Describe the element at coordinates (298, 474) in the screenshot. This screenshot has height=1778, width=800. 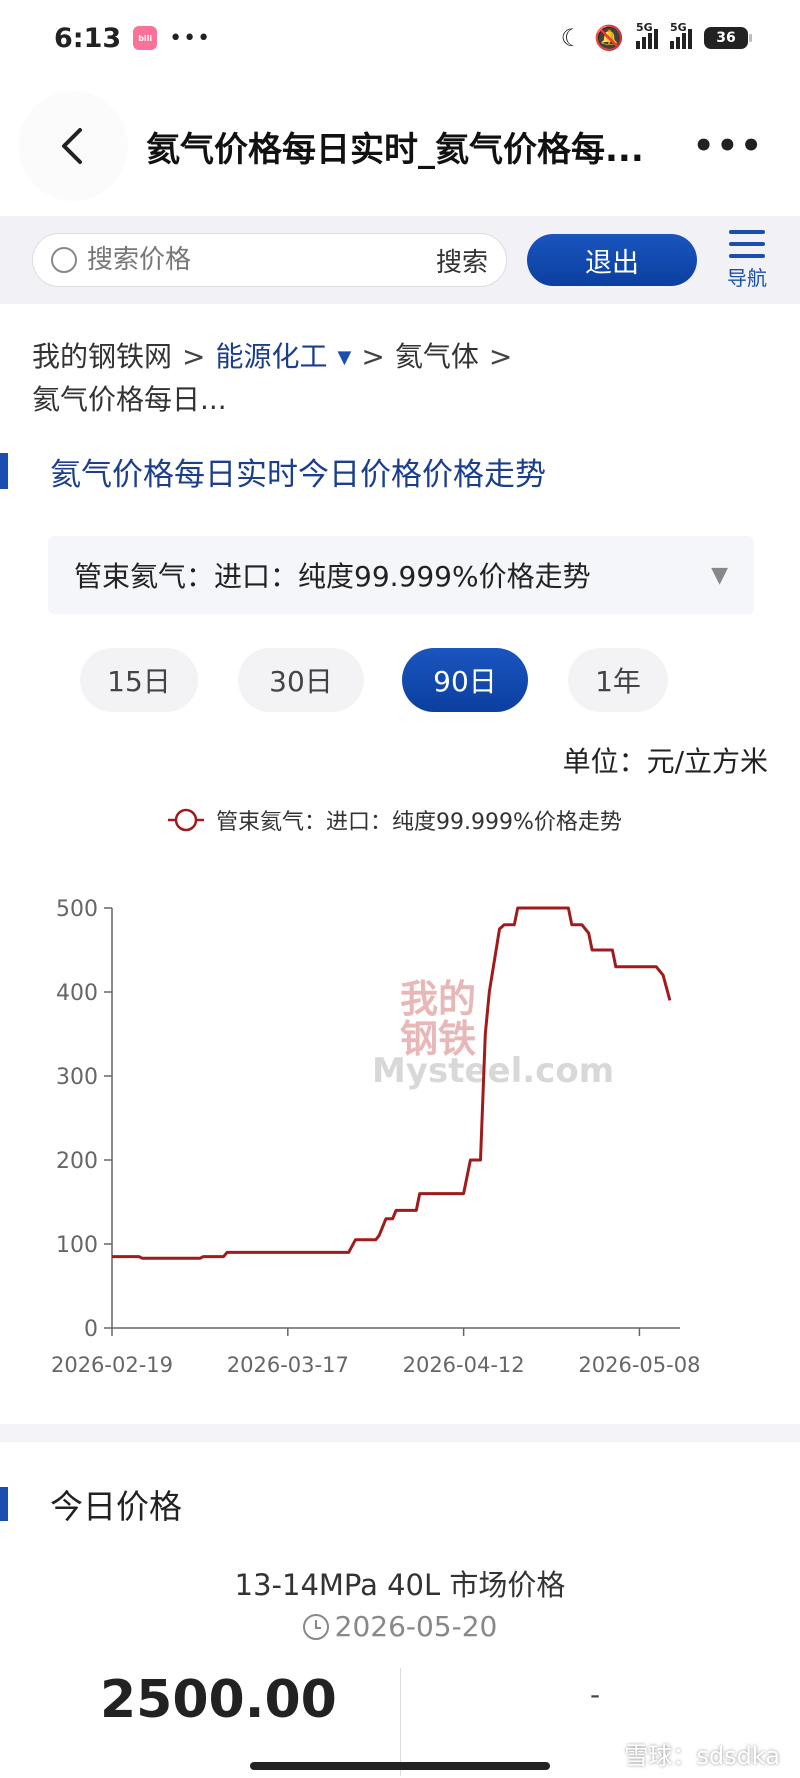
I see `section-title: 氦气价格每日实时今日价格价格走势` at that location.